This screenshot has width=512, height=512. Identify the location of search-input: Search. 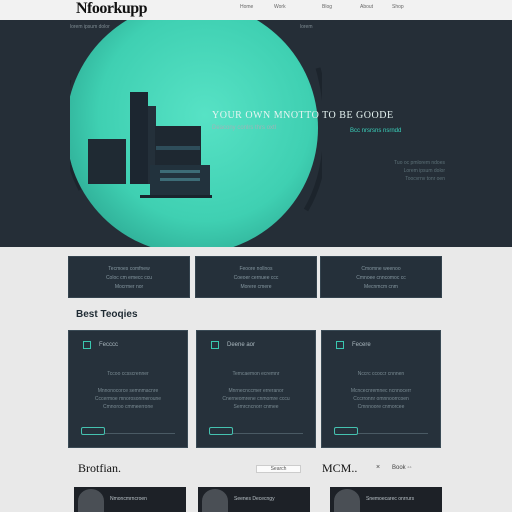
(278, 469).